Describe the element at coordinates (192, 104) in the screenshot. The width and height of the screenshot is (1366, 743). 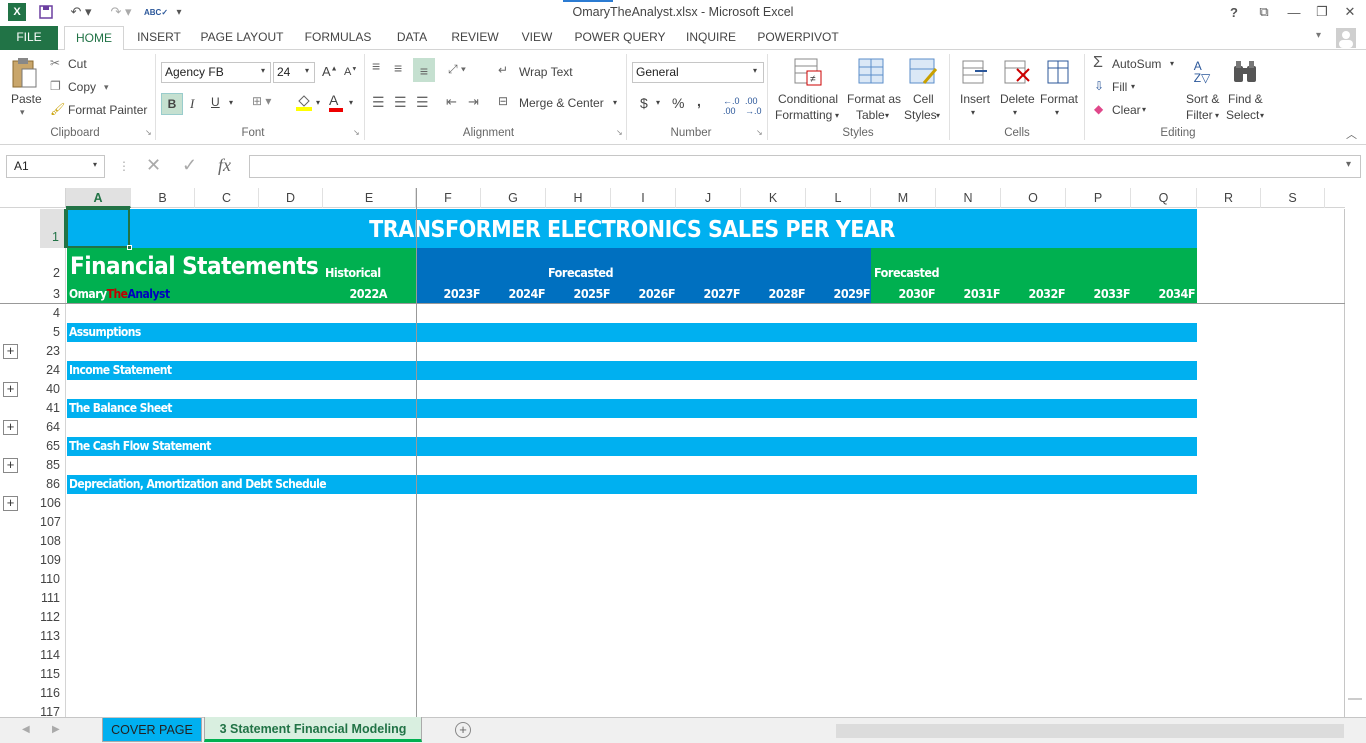
I see `italic-button: I` at that location.